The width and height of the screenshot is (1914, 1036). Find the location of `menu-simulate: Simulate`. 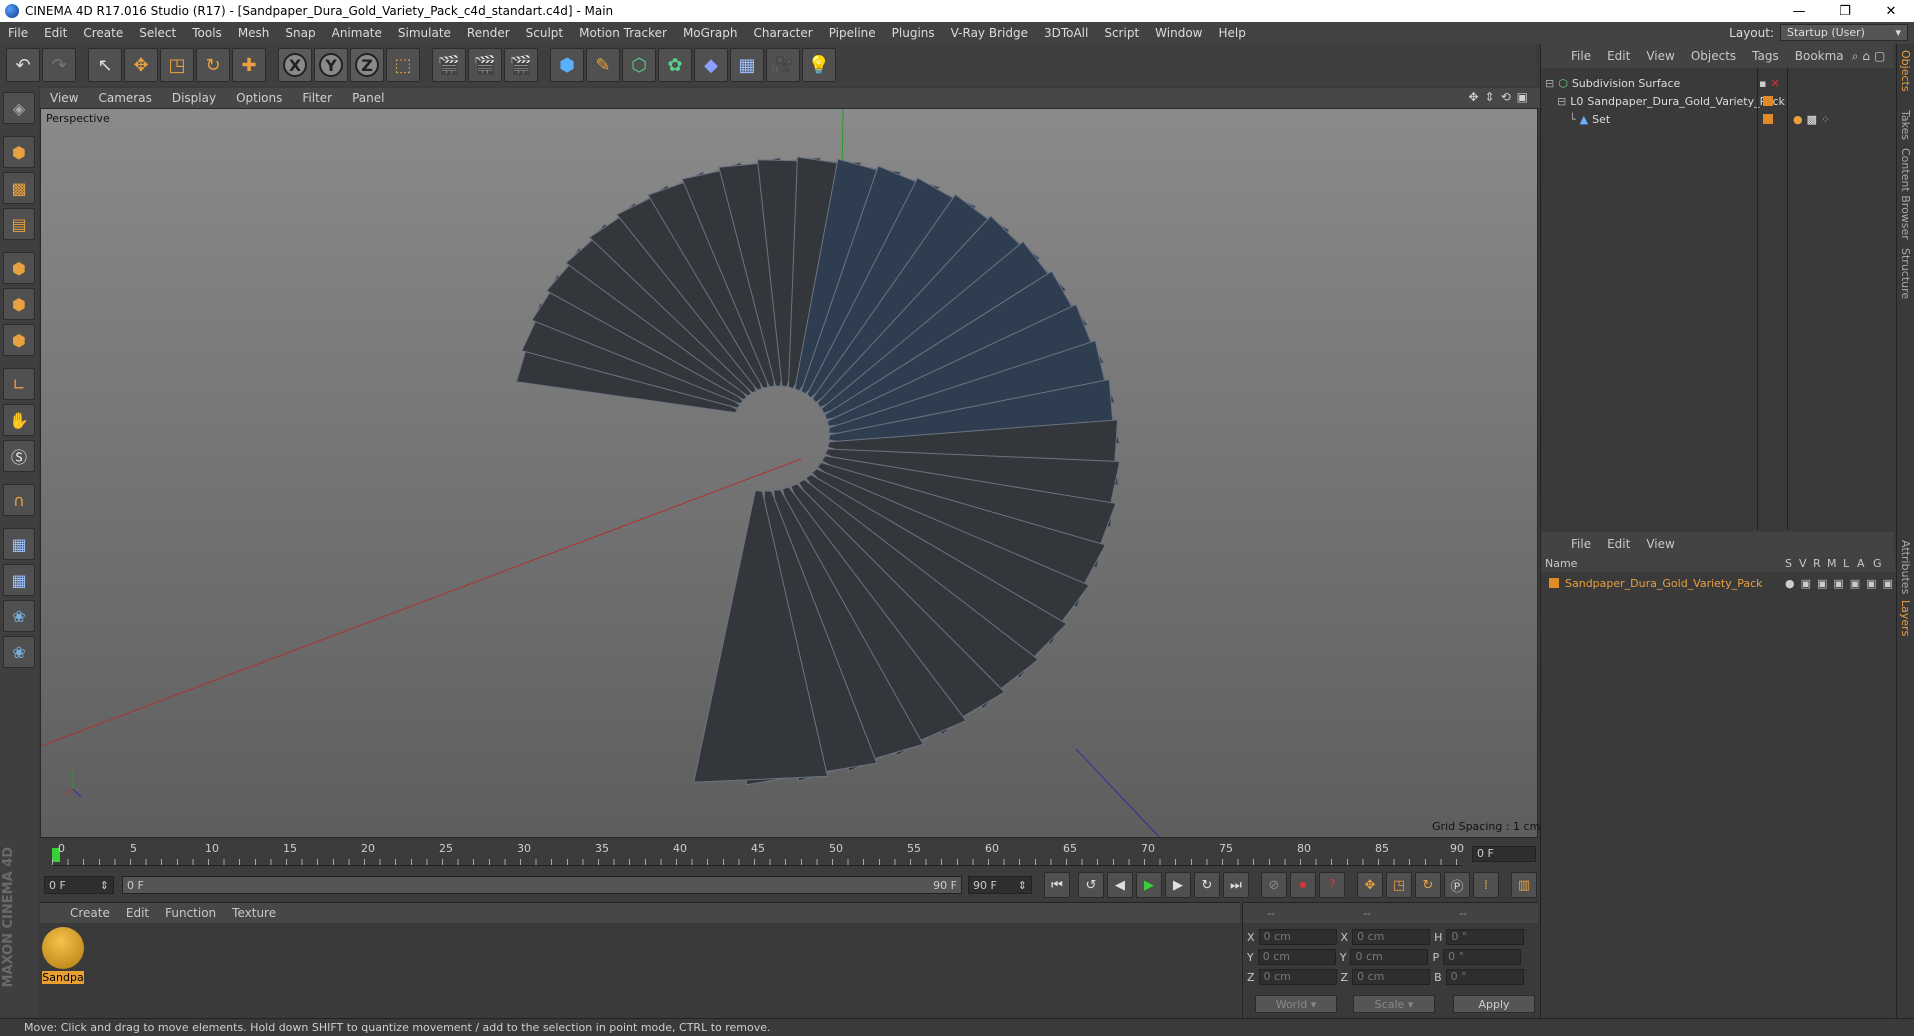

menu-simulate: Simulate is located at coordinates (424, 33).